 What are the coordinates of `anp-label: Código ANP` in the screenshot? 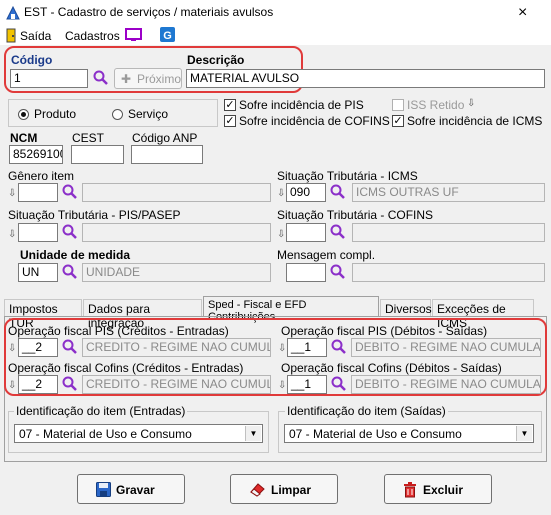 It's located at (165, 138).